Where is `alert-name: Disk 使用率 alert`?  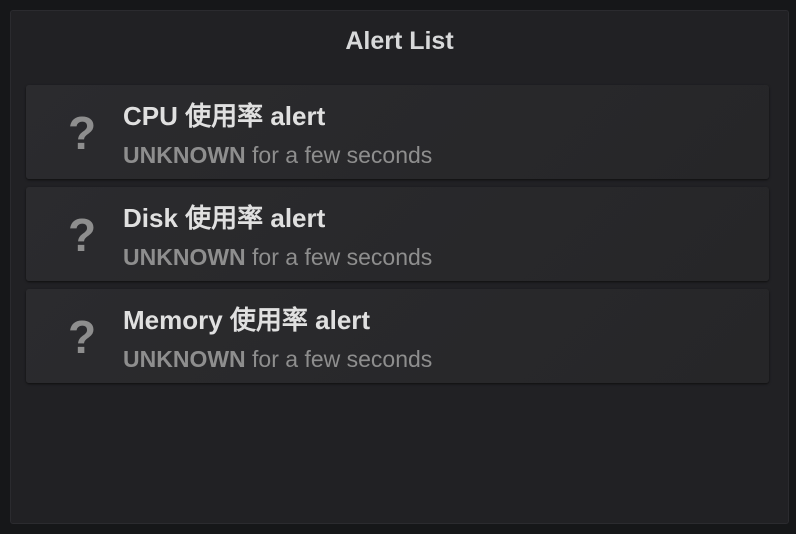
alert-name: Disk 使用率 alert is located at coordinates (224, 218).